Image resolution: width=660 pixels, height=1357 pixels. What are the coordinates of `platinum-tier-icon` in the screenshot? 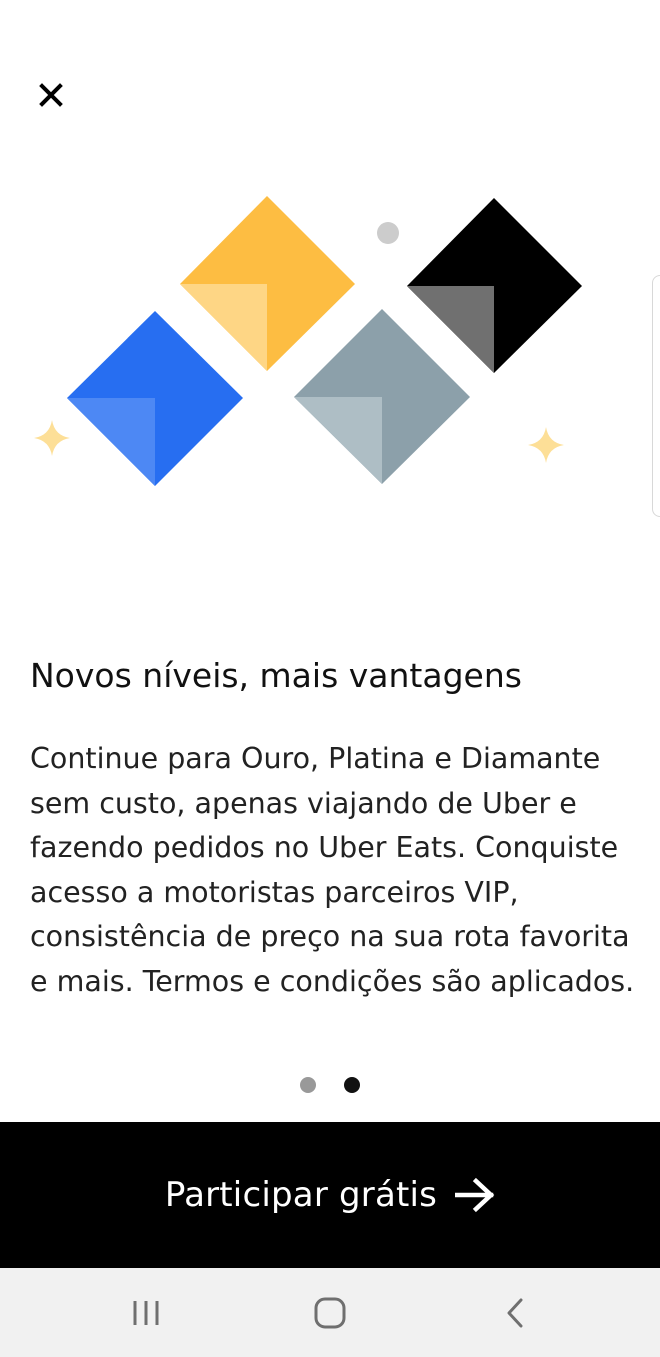 It's located at (382, 396).